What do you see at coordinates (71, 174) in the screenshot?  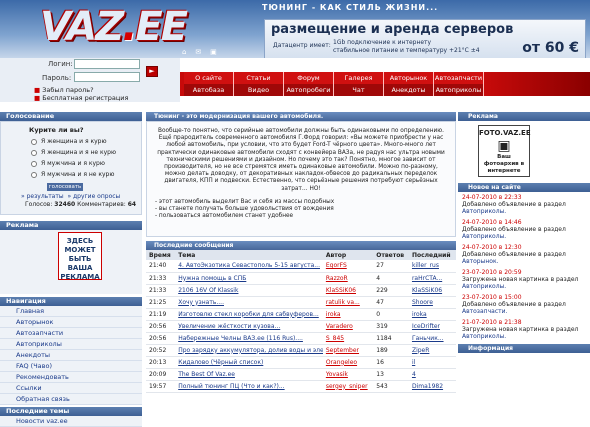 I see `poll-option: Я мужчина и я не курю` at bounding box center [71, 174].